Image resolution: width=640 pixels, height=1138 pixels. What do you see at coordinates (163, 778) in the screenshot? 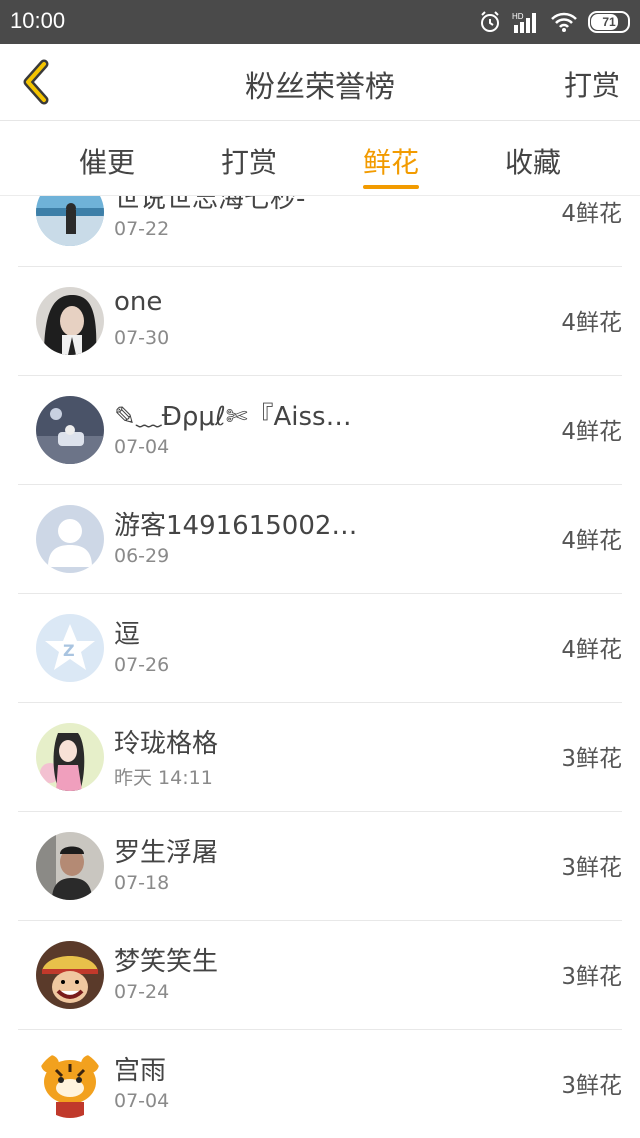
I see `fan-date: 昨天 14:11` at bounding box center [163, 778].